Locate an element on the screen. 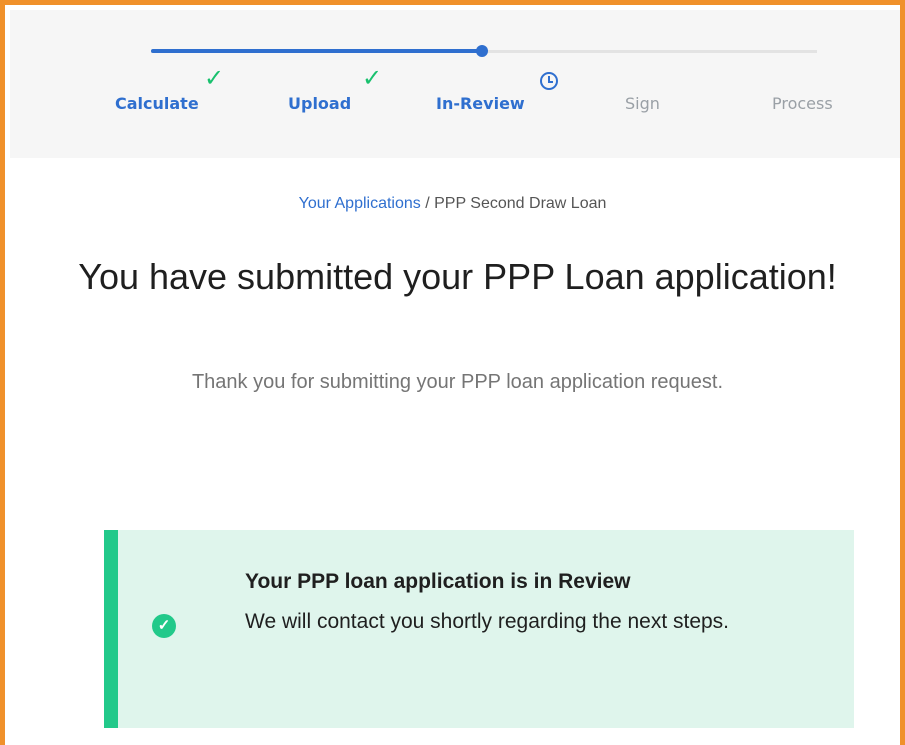 The height and width of the screenshot is (745, 905). breadcrumb-link-your-applications: Your Applications is located at coordinates (360, 203).